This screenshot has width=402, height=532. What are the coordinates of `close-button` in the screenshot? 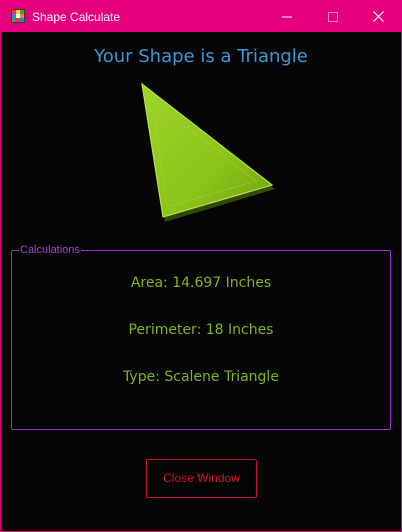 It's located at (378, 16).